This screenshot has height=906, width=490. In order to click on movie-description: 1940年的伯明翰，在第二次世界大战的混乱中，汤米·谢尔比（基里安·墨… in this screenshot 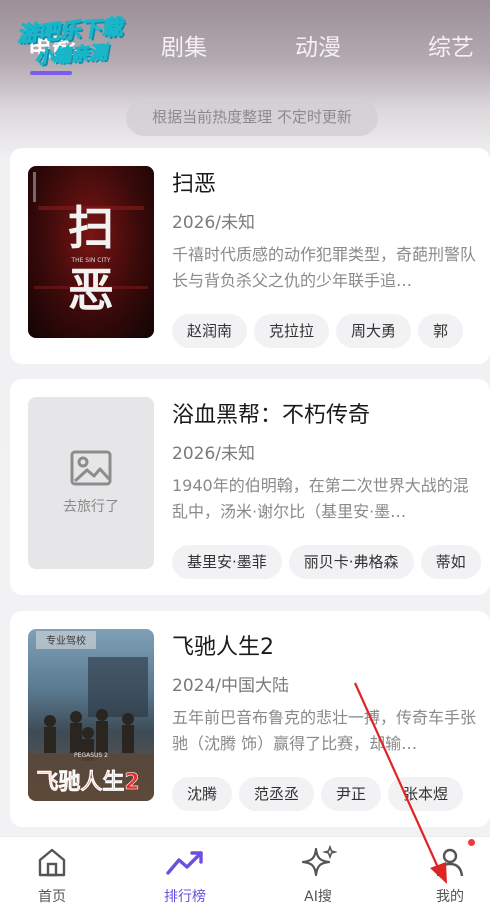, I will do `click(320, 498)`.